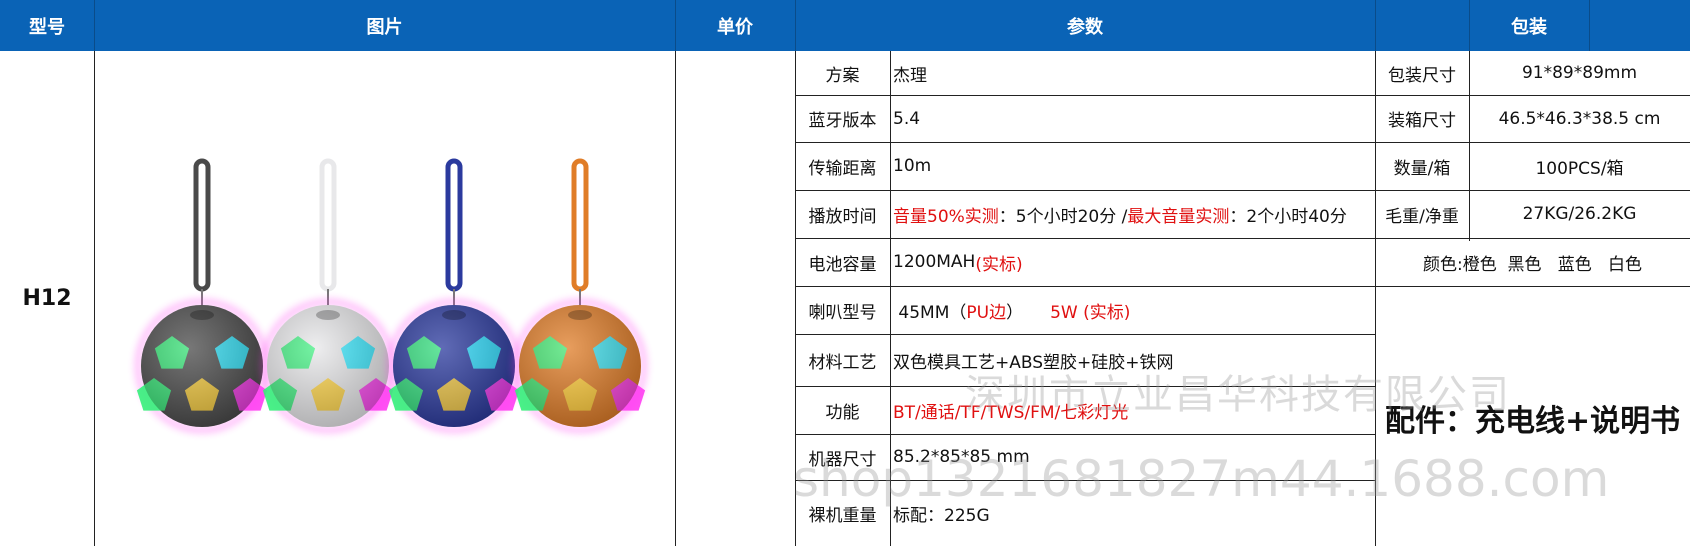 This screenshot has height=546, width=1690. I want to click on packing-label: 包装尺寸, so click(1422, 75).